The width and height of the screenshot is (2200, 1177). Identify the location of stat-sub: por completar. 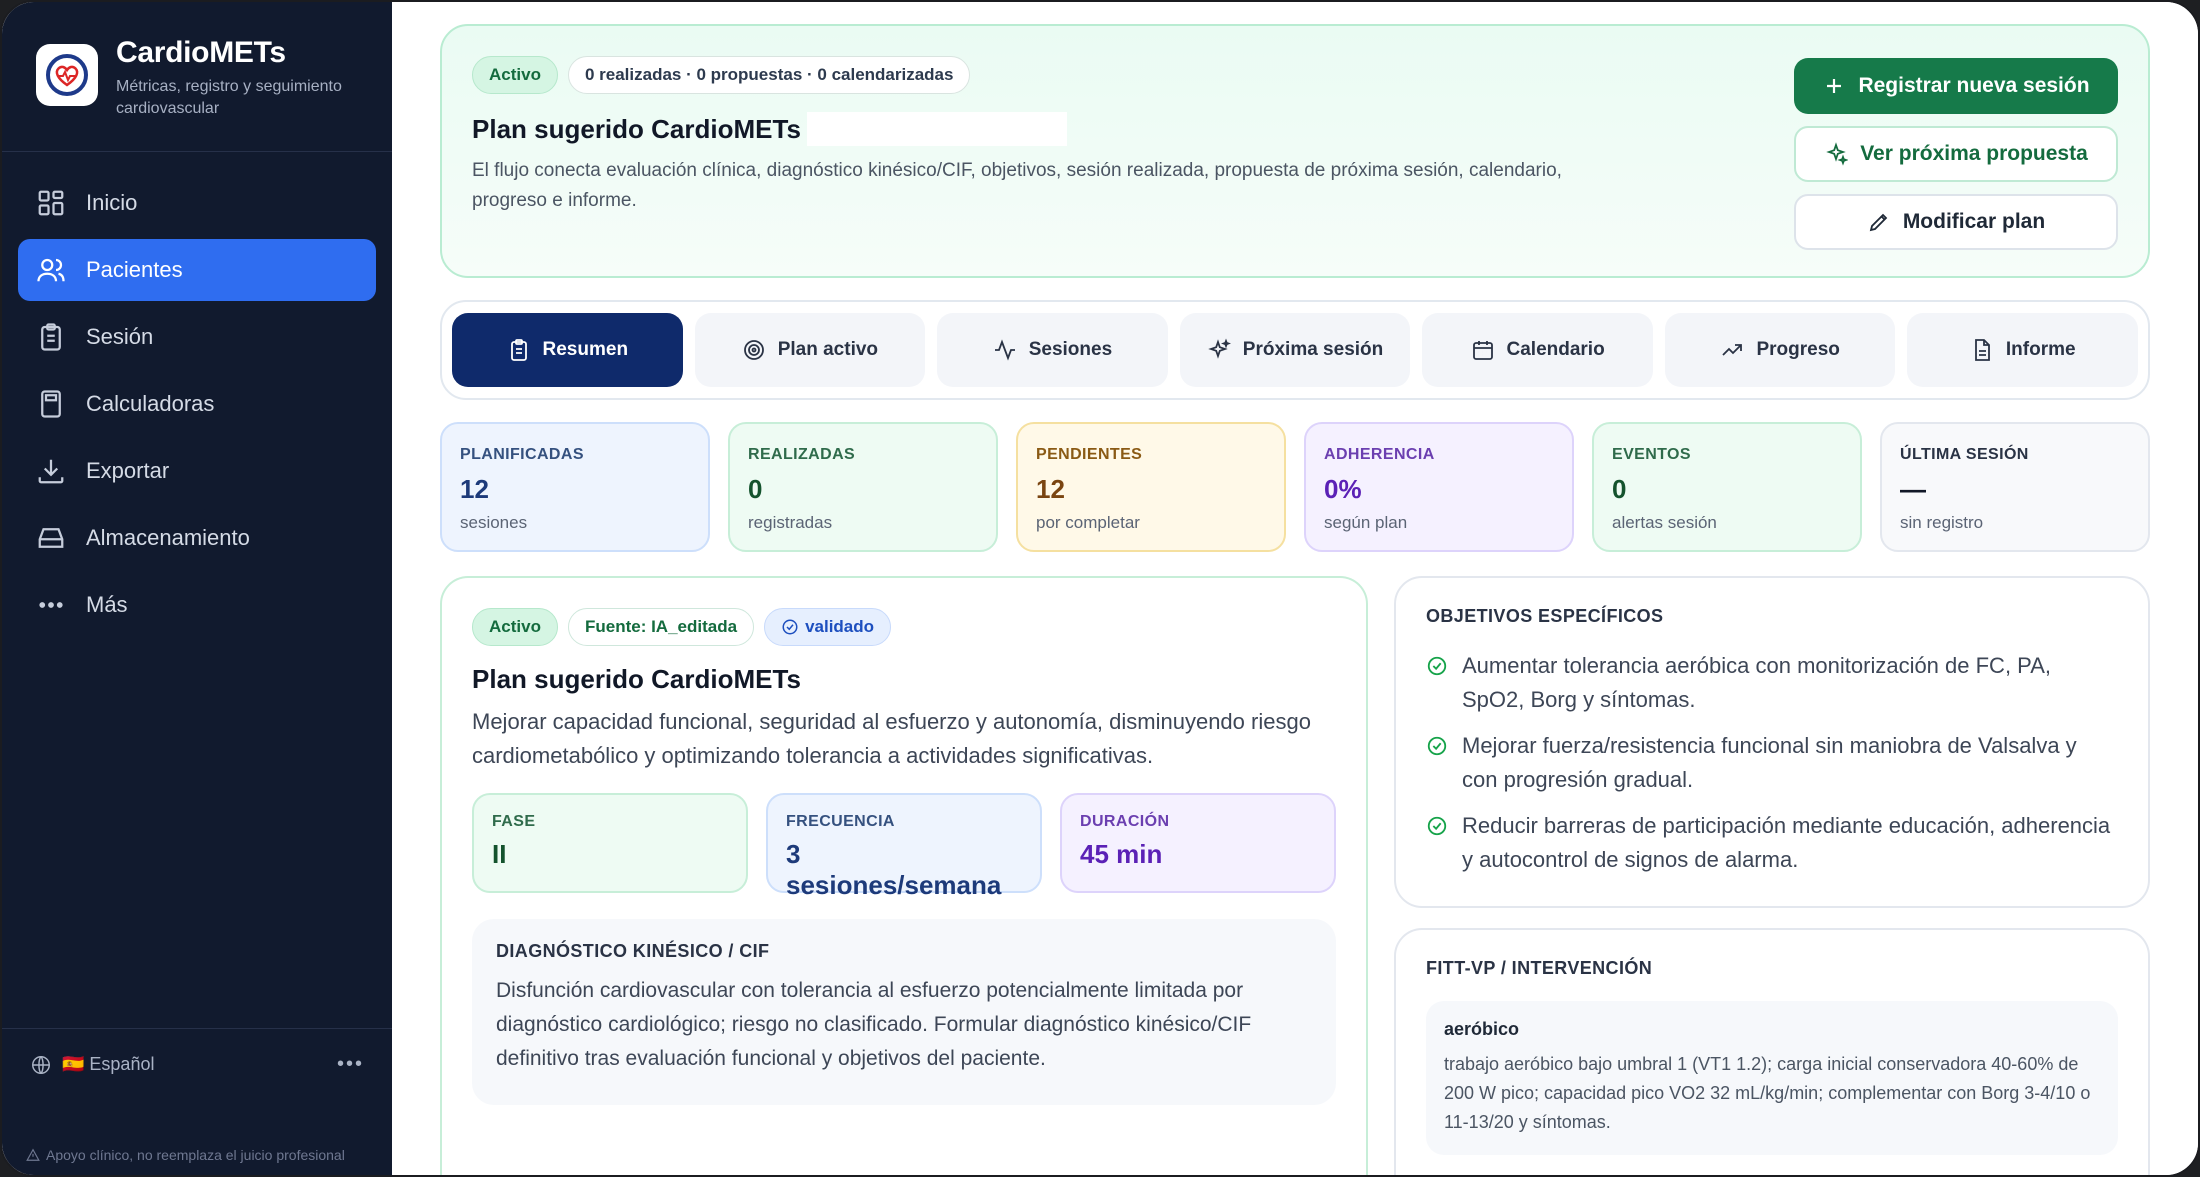
(1088, 522).